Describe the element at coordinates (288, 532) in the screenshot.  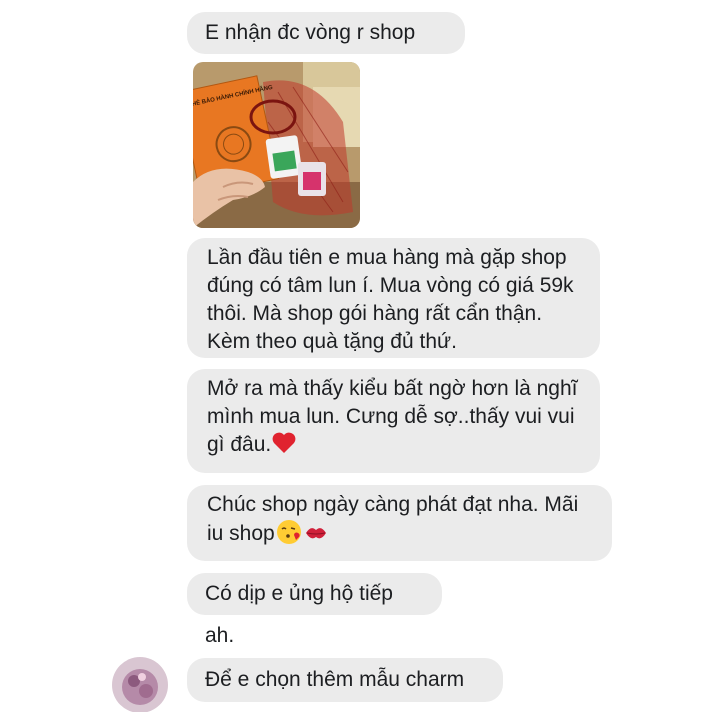
I see `face-blowing-kiss-icon` at that location.